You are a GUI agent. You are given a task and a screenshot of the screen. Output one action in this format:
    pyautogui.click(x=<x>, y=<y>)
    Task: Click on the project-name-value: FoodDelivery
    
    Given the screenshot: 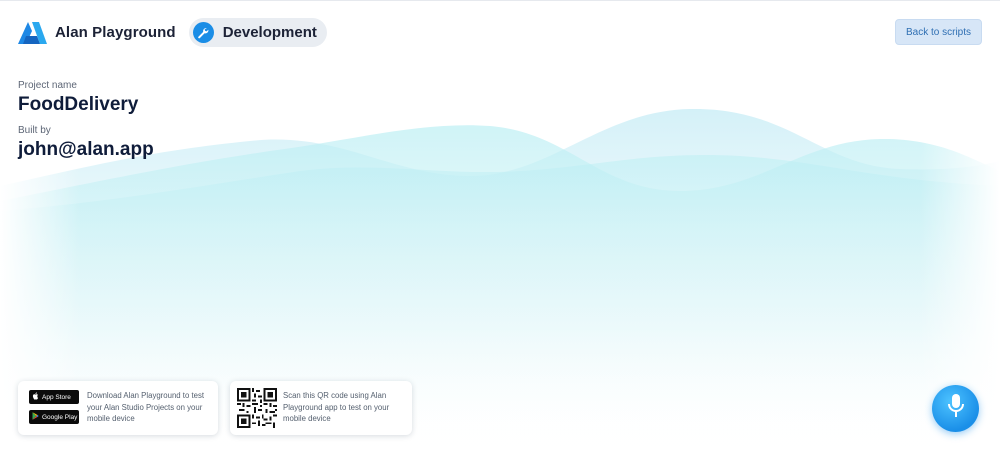 What is the action you would take?
    pyautogui.click(x=78, y=104)
    